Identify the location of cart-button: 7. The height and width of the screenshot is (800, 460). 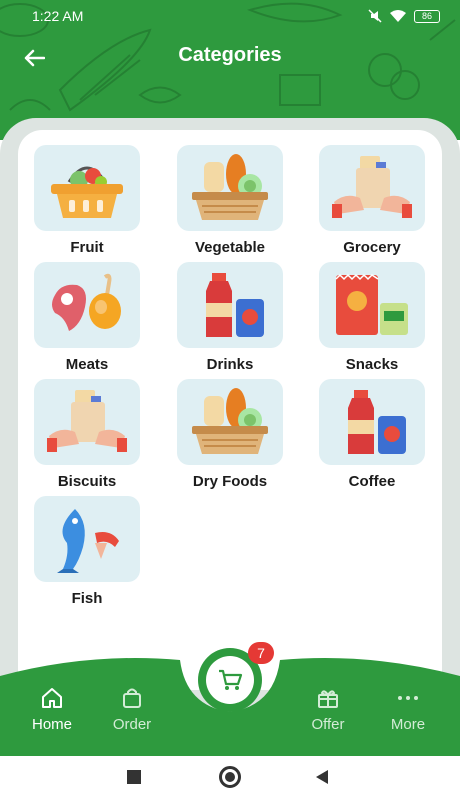
(230, 678).